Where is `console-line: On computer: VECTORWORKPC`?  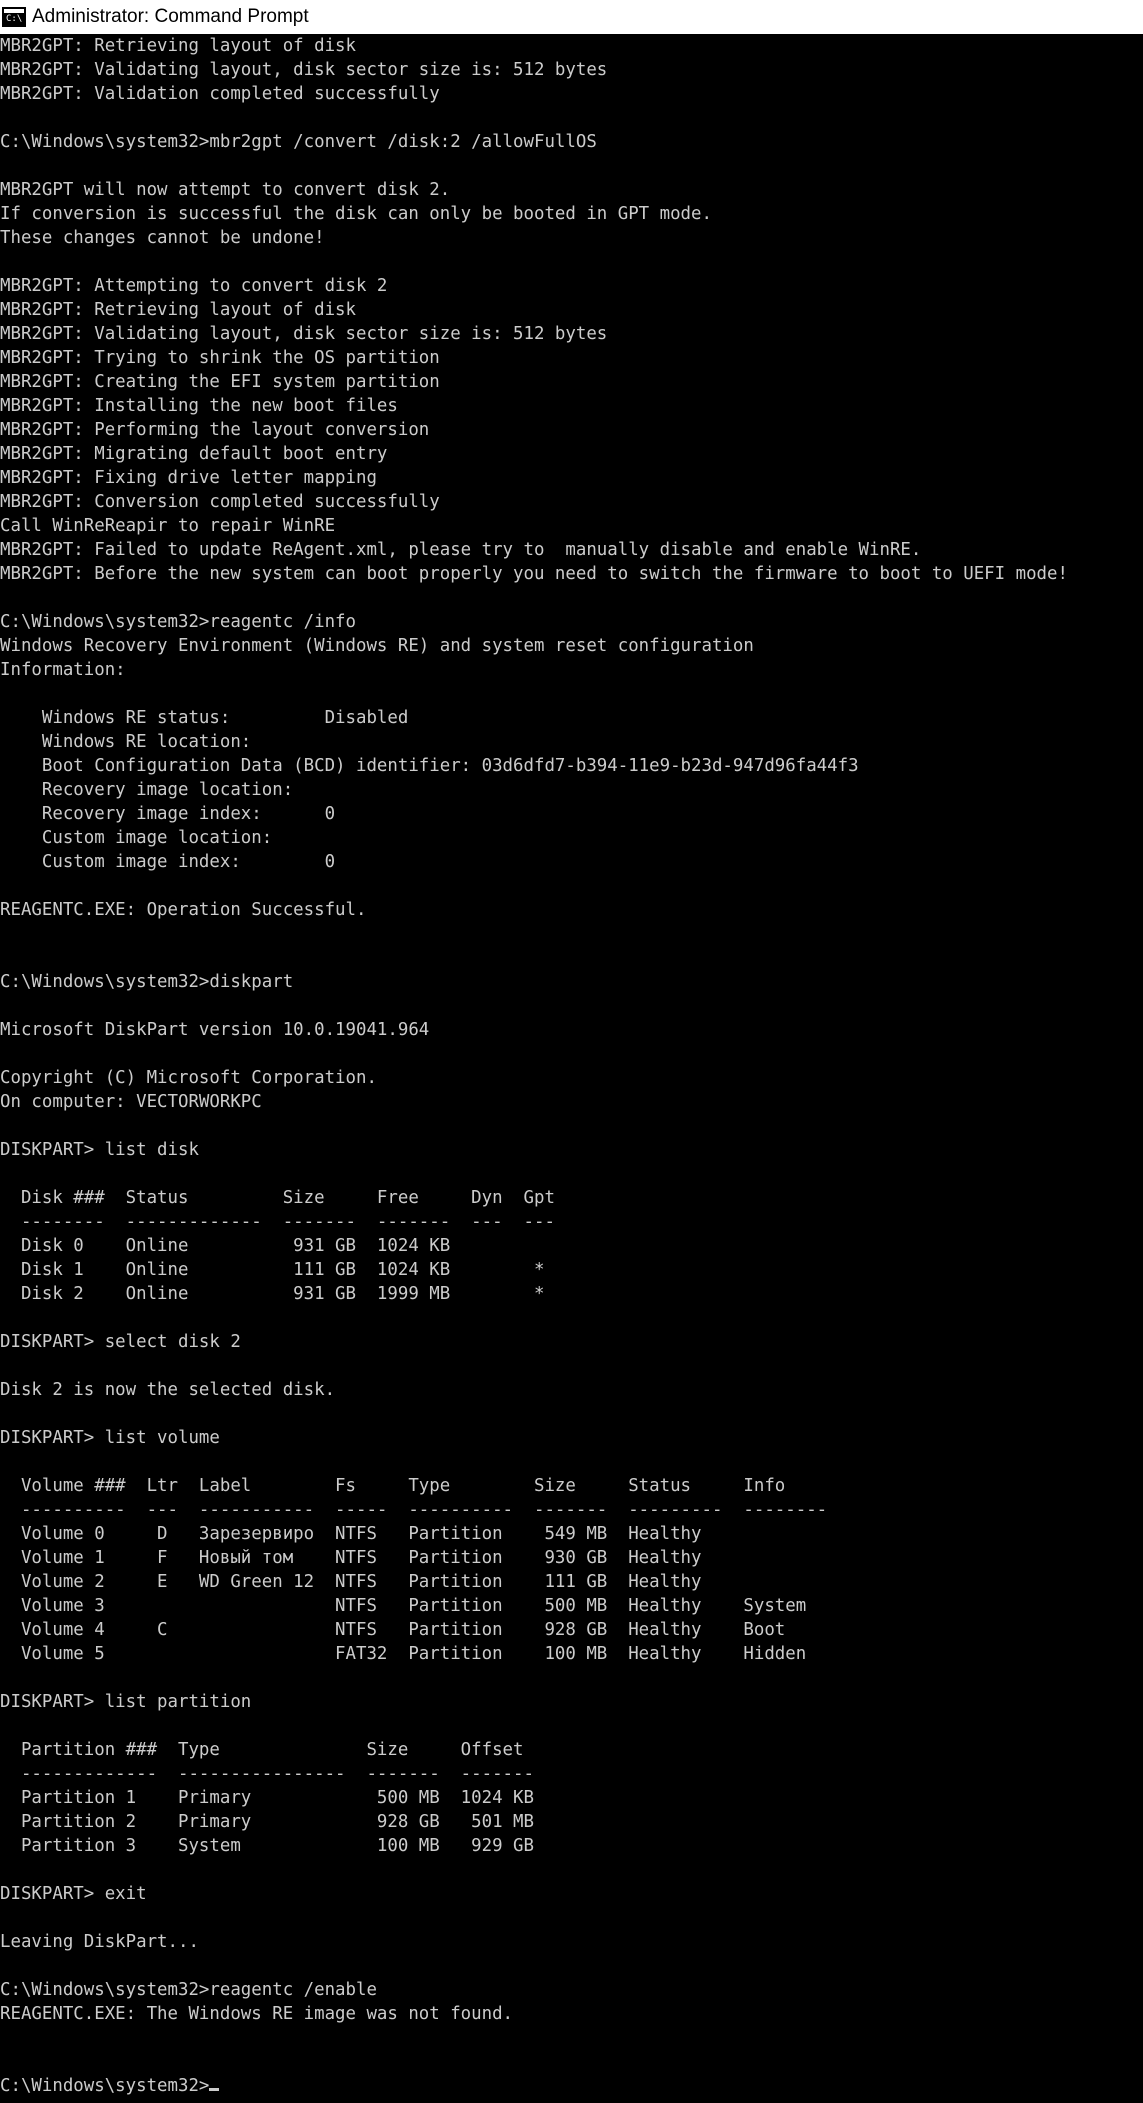 console-line: On computer: VECTORWORKPC is located at coordinates (131, 1102).